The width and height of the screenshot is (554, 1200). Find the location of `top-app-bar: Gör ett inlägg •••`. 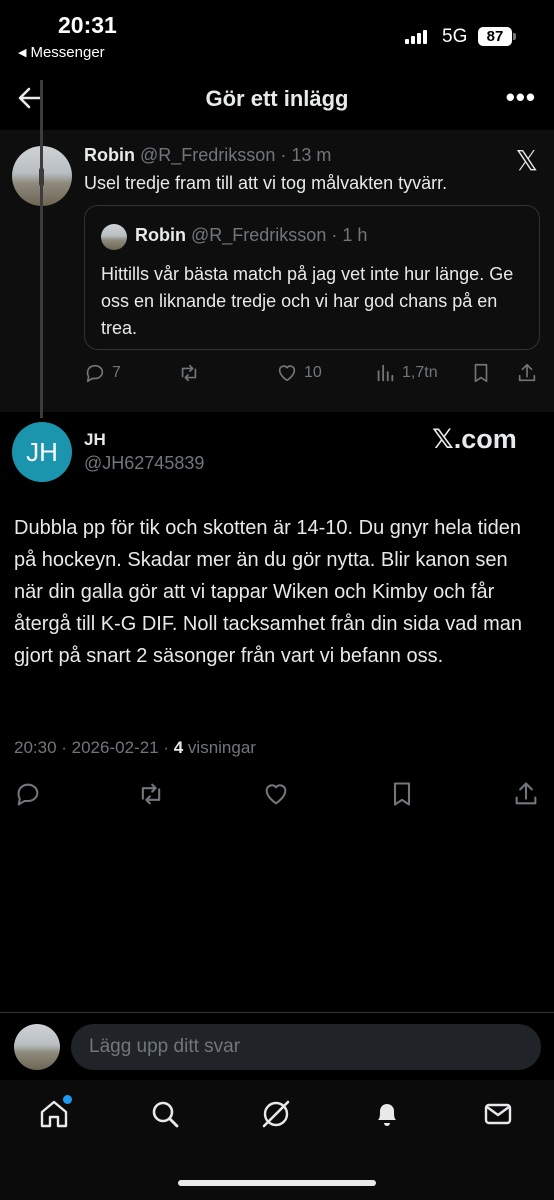

top-app-bar: Gör ett inlägg ••• is located at coordinates (277, 99).